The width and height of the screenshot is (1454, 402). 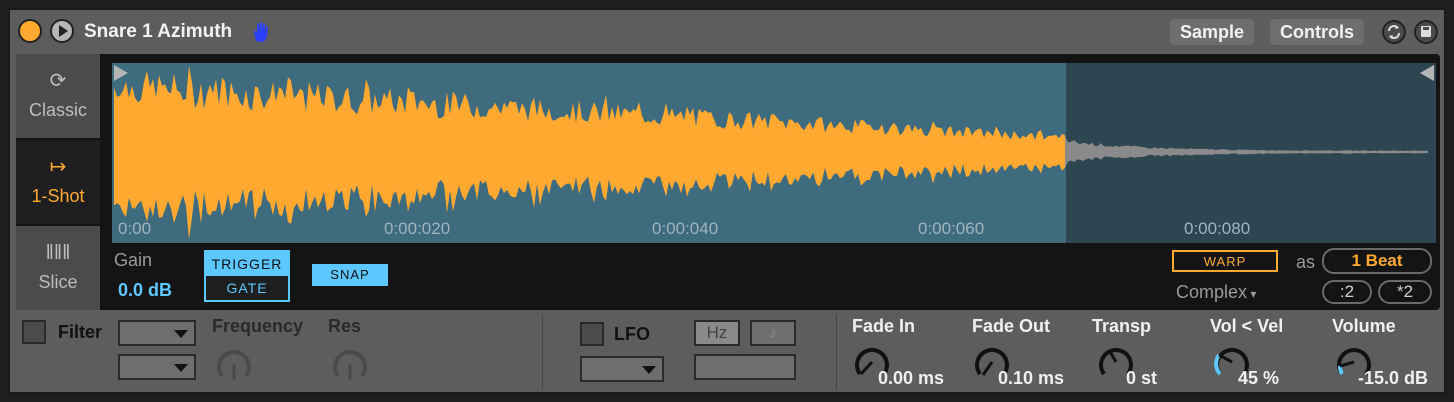 What do you see at coordinates (58, 96) in the screenshot?
I see `mode-classic: ⟳ Classic` at bounding box center [58, 96].